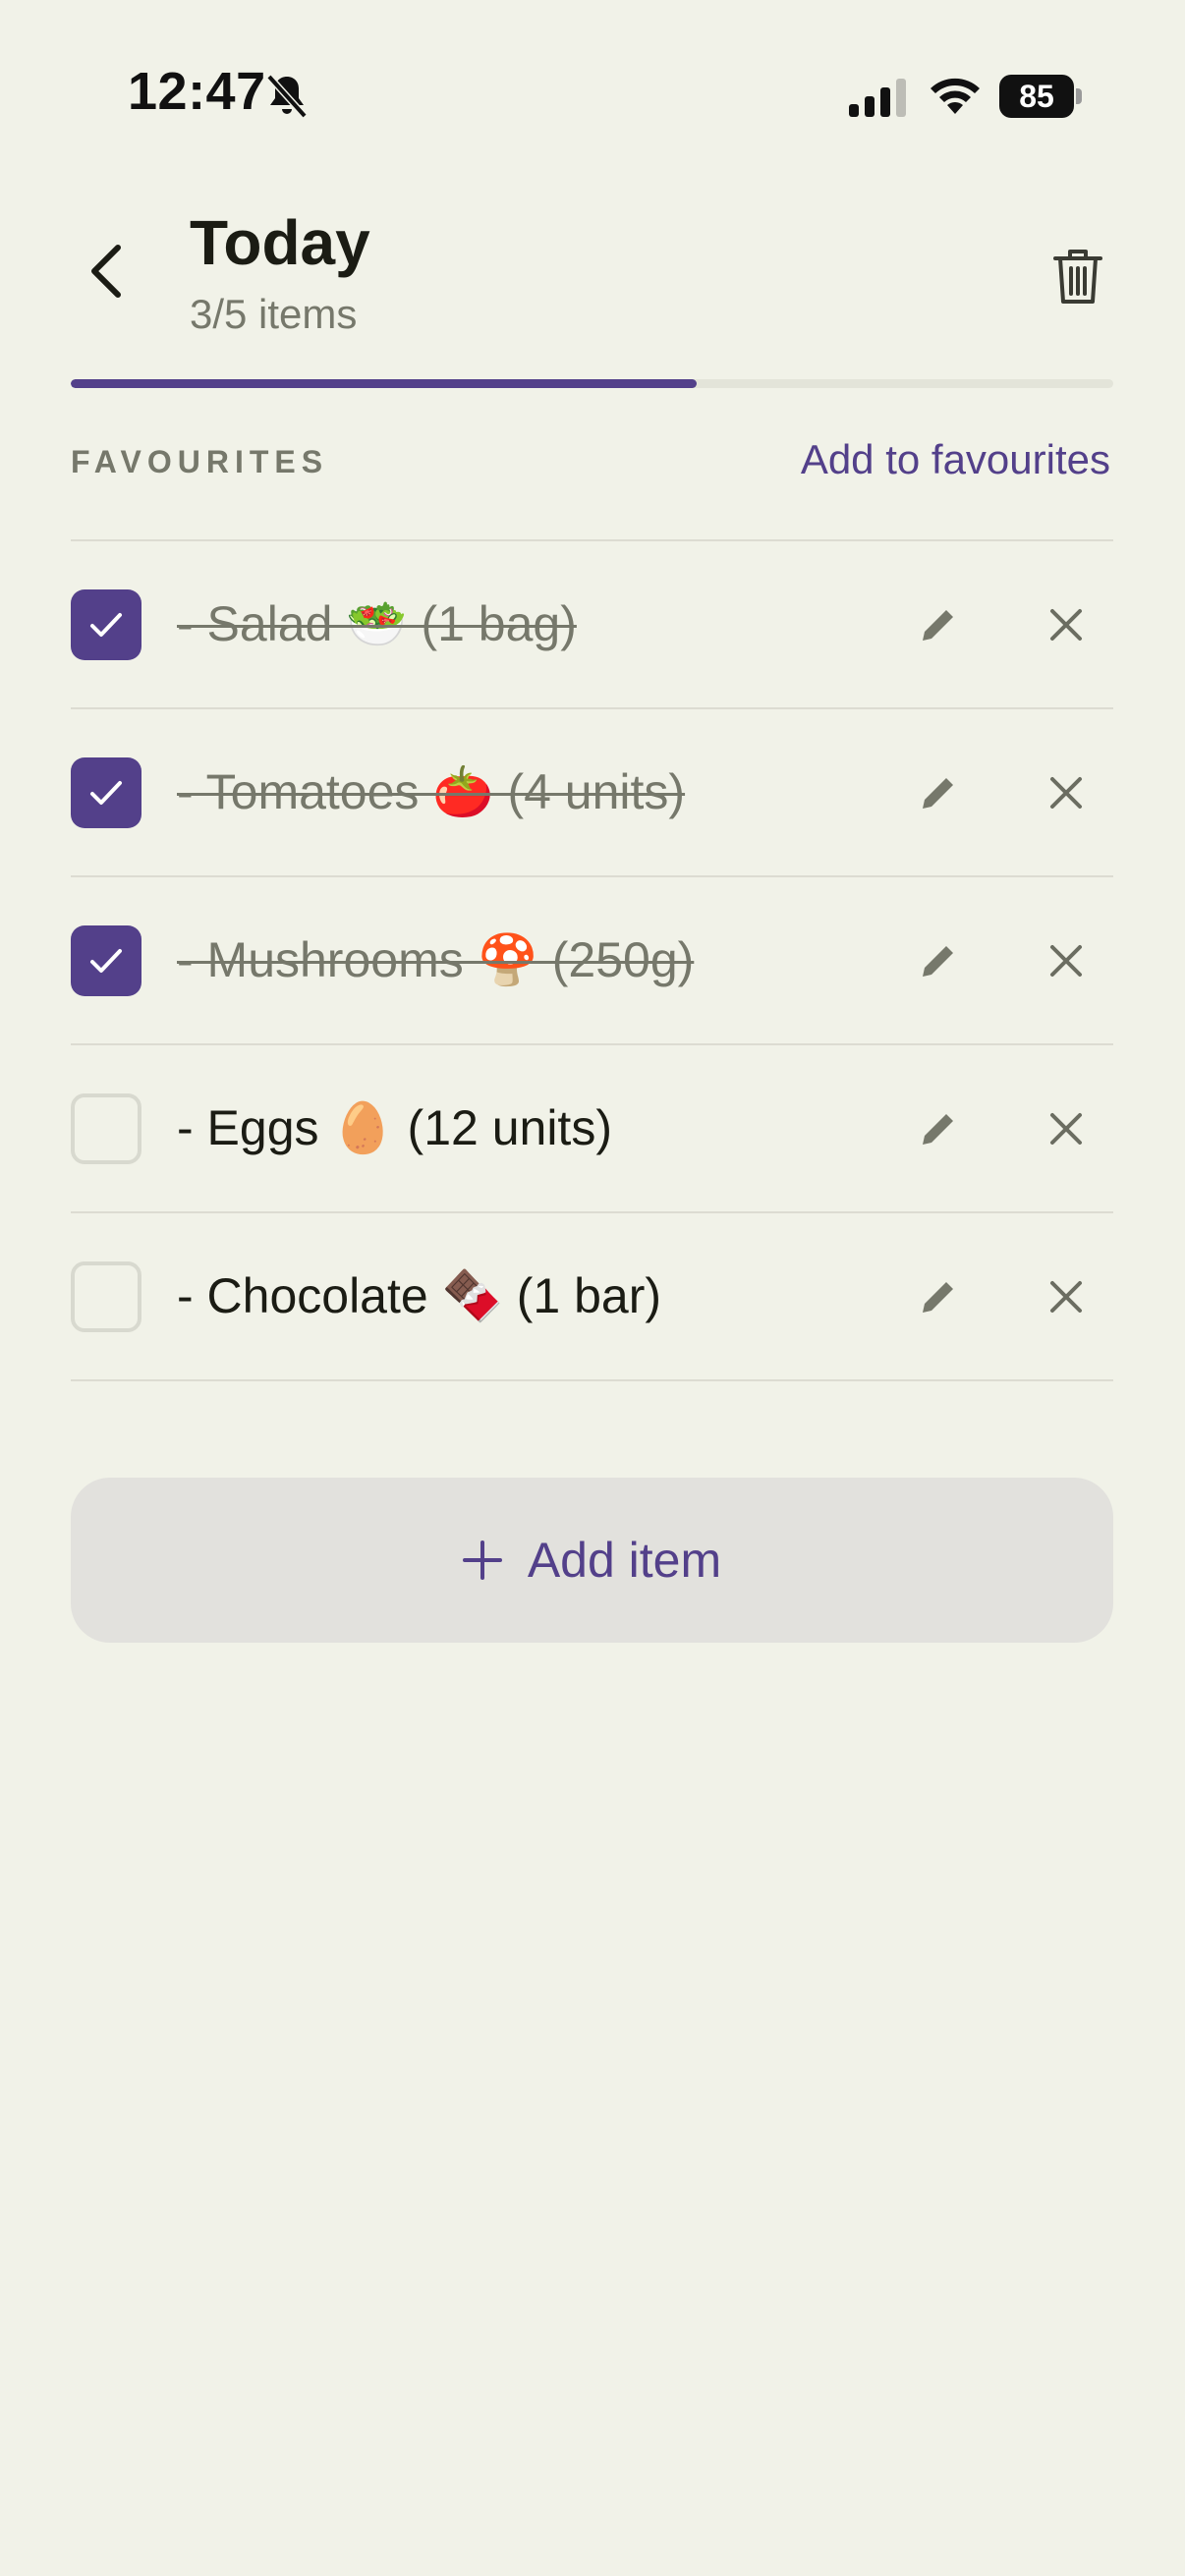  I want to click on trash-icon, so click(1077, 277).